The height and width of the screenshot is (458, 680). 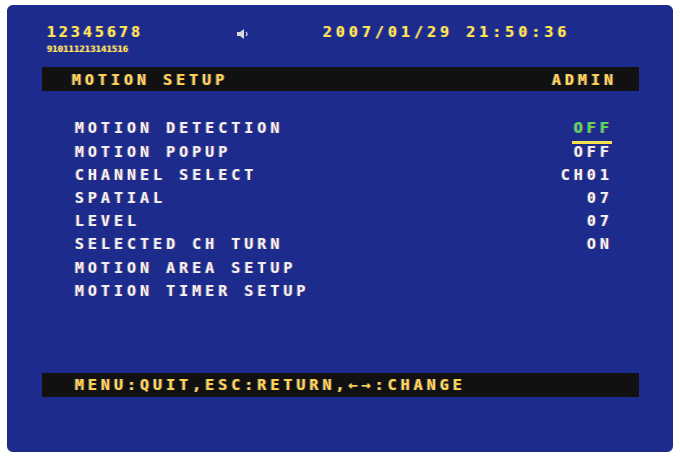 What do you see at coordinates (179, 128) in the screenshot?
I see `menu-item-motion-detection: MOTION DETECTION` at bounding box center [179, 128].